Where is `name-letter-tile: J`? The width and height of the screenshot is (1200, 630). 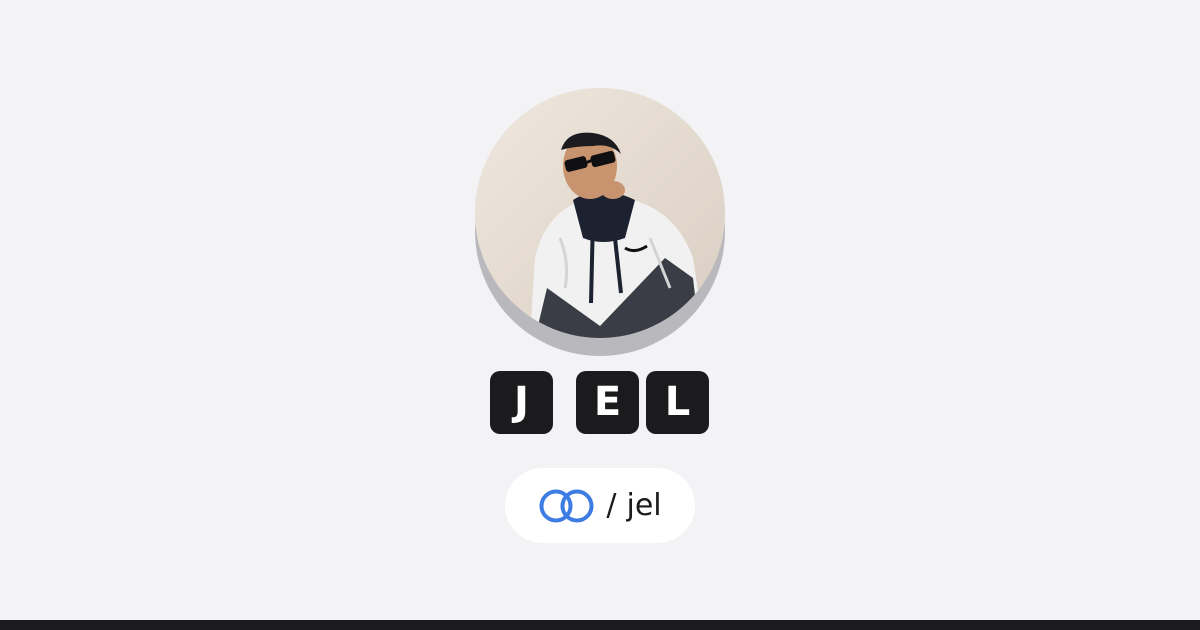 name-letter-tile: J is located at coordinates (521, 402).